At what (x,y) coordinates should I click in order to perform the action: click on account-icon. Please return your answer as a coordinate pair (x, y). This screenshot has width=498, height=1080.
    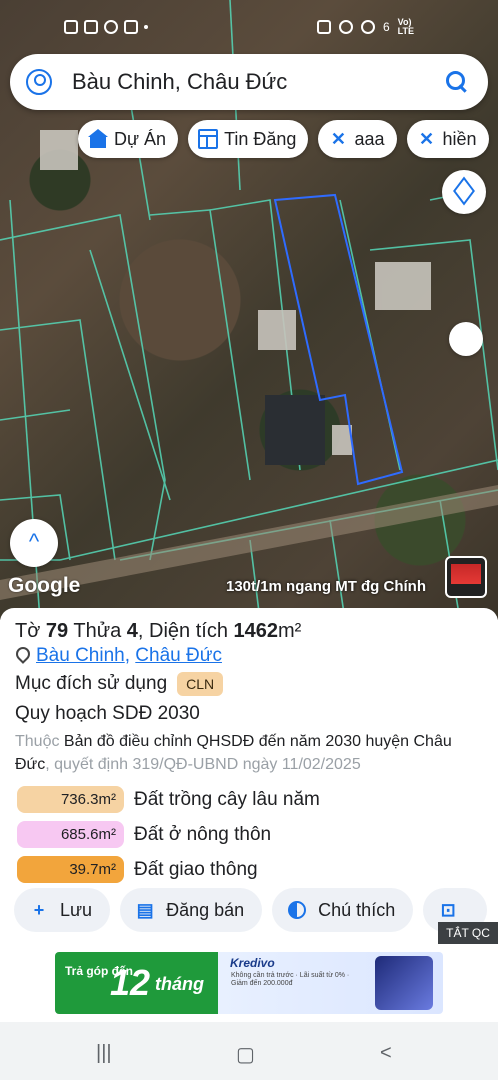
    Looking at the image, I should click on (39, 82).